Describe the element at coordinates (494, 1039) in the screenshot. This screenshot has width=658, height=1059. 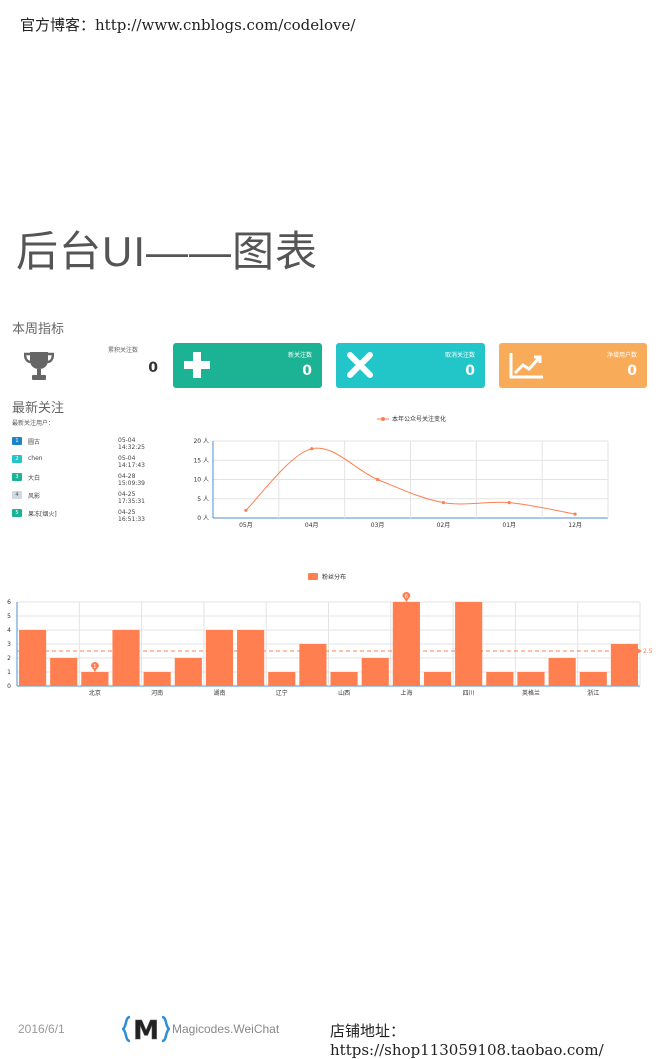
I see `footer-shop-url: 店铺地址：https://shop113059108.taobao.com/` at that location.